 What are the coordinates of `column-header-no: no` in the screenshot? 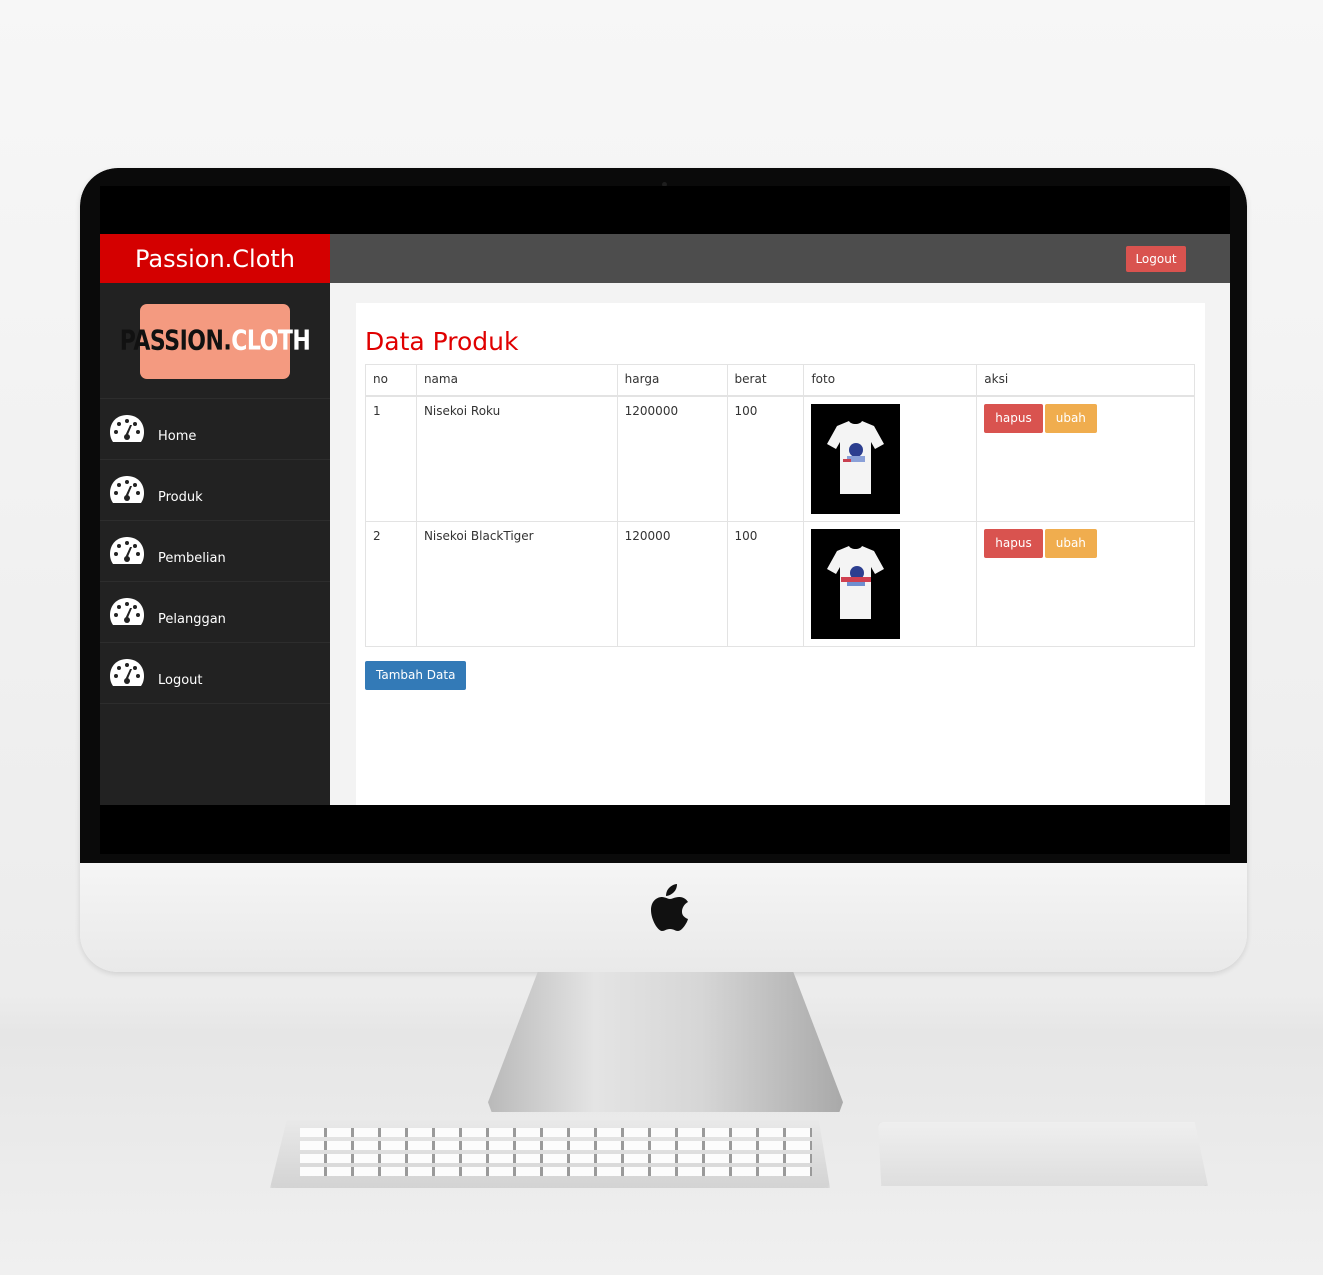 It's located at (391, 380).